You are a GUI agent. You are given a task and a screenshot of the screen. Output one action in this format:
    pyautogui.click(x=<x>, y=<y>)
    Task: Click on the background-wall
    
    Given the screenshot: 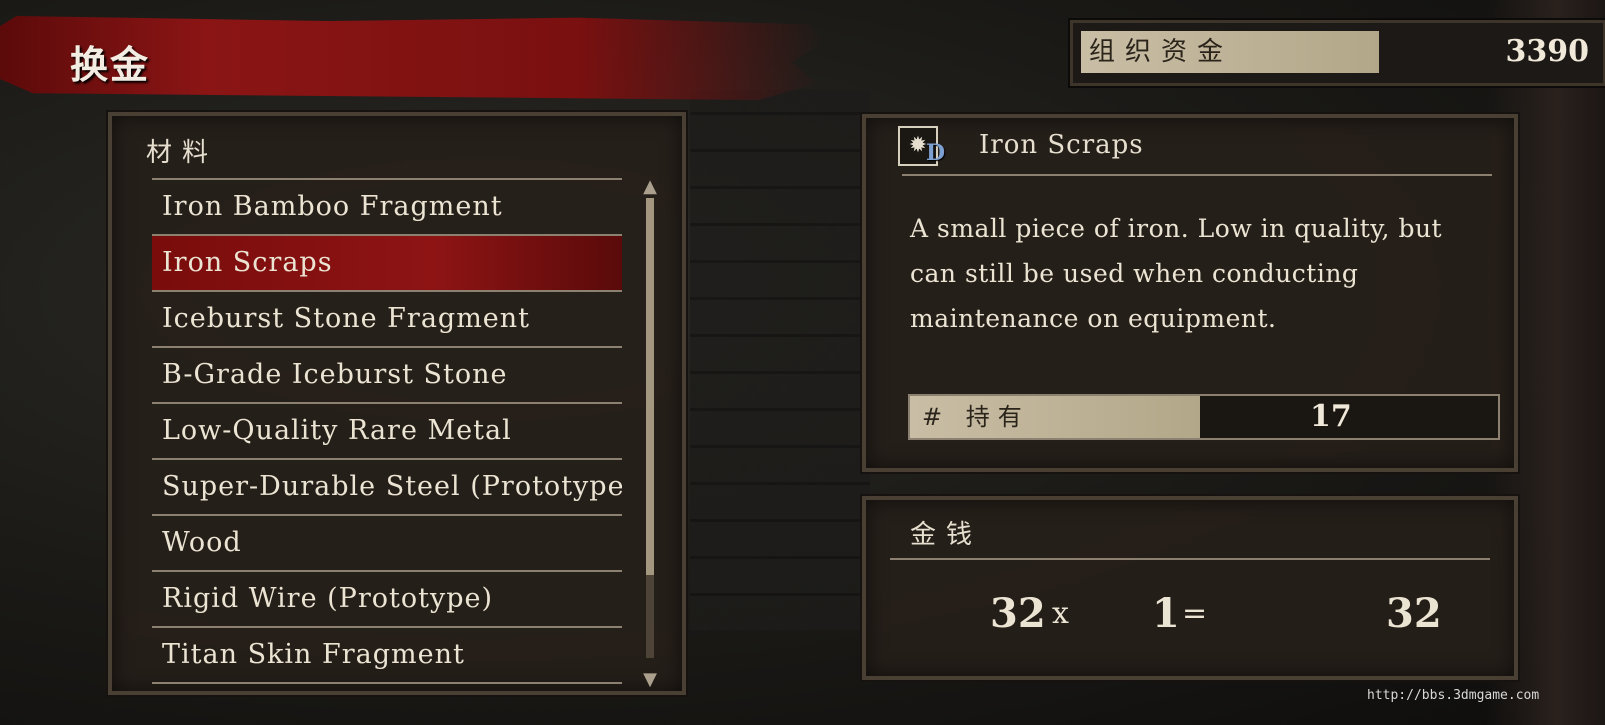 What is the action you would take?
    pyautogui.click(x=780, y=360)
    